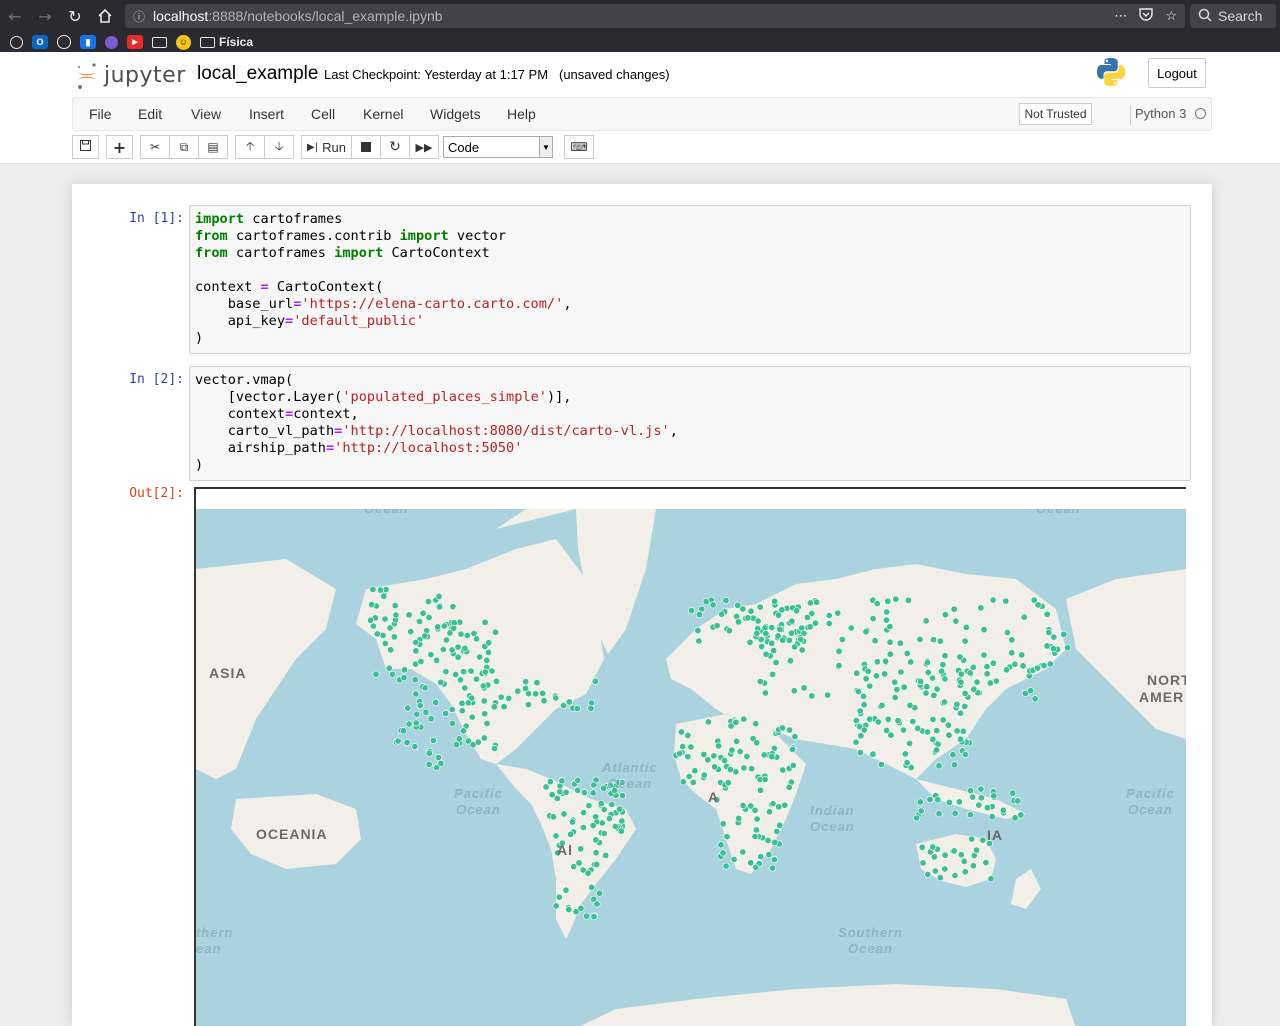 This screenshot has height=1026, width=1280. I want to click on logout-button: Logout, so click(1177, 73).